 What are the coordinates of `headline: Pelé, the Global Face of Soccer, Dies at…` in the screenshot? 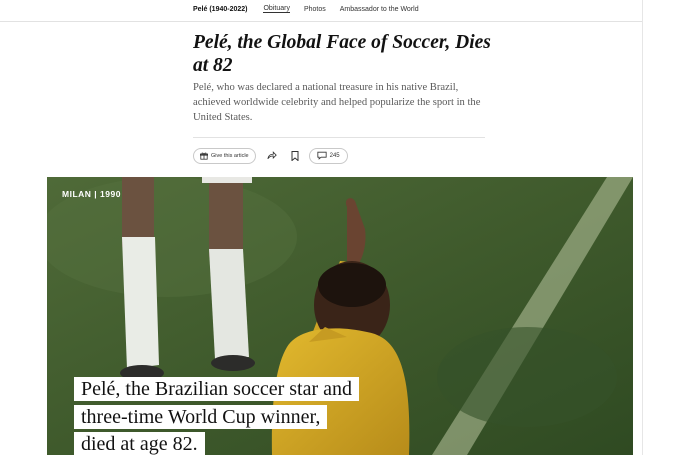 It's located at (342, 54).